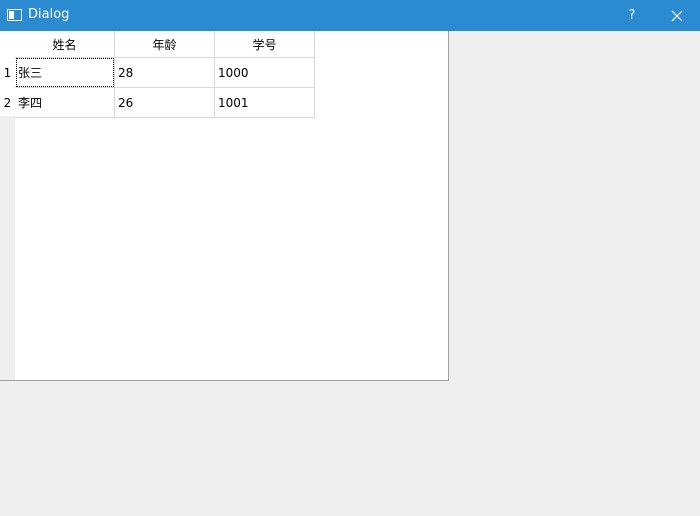 The width and height of the screenshot is (700, 516). What do you see at coordinates (265, 44) in the screenshot?
I see `column-header-id: 学号` at bounding box center [265, 44].